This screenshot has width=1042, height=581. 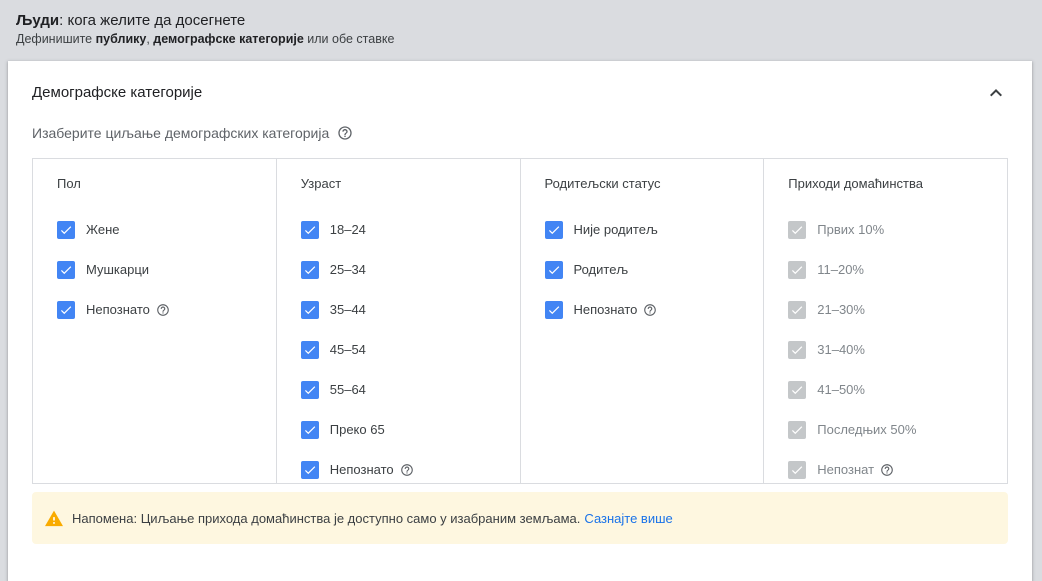 What do you see at coordinates (410, 390) in the screenshot?
I see `checkbox-row-age-55-64: 55–64` at bounding box center [410, 390].